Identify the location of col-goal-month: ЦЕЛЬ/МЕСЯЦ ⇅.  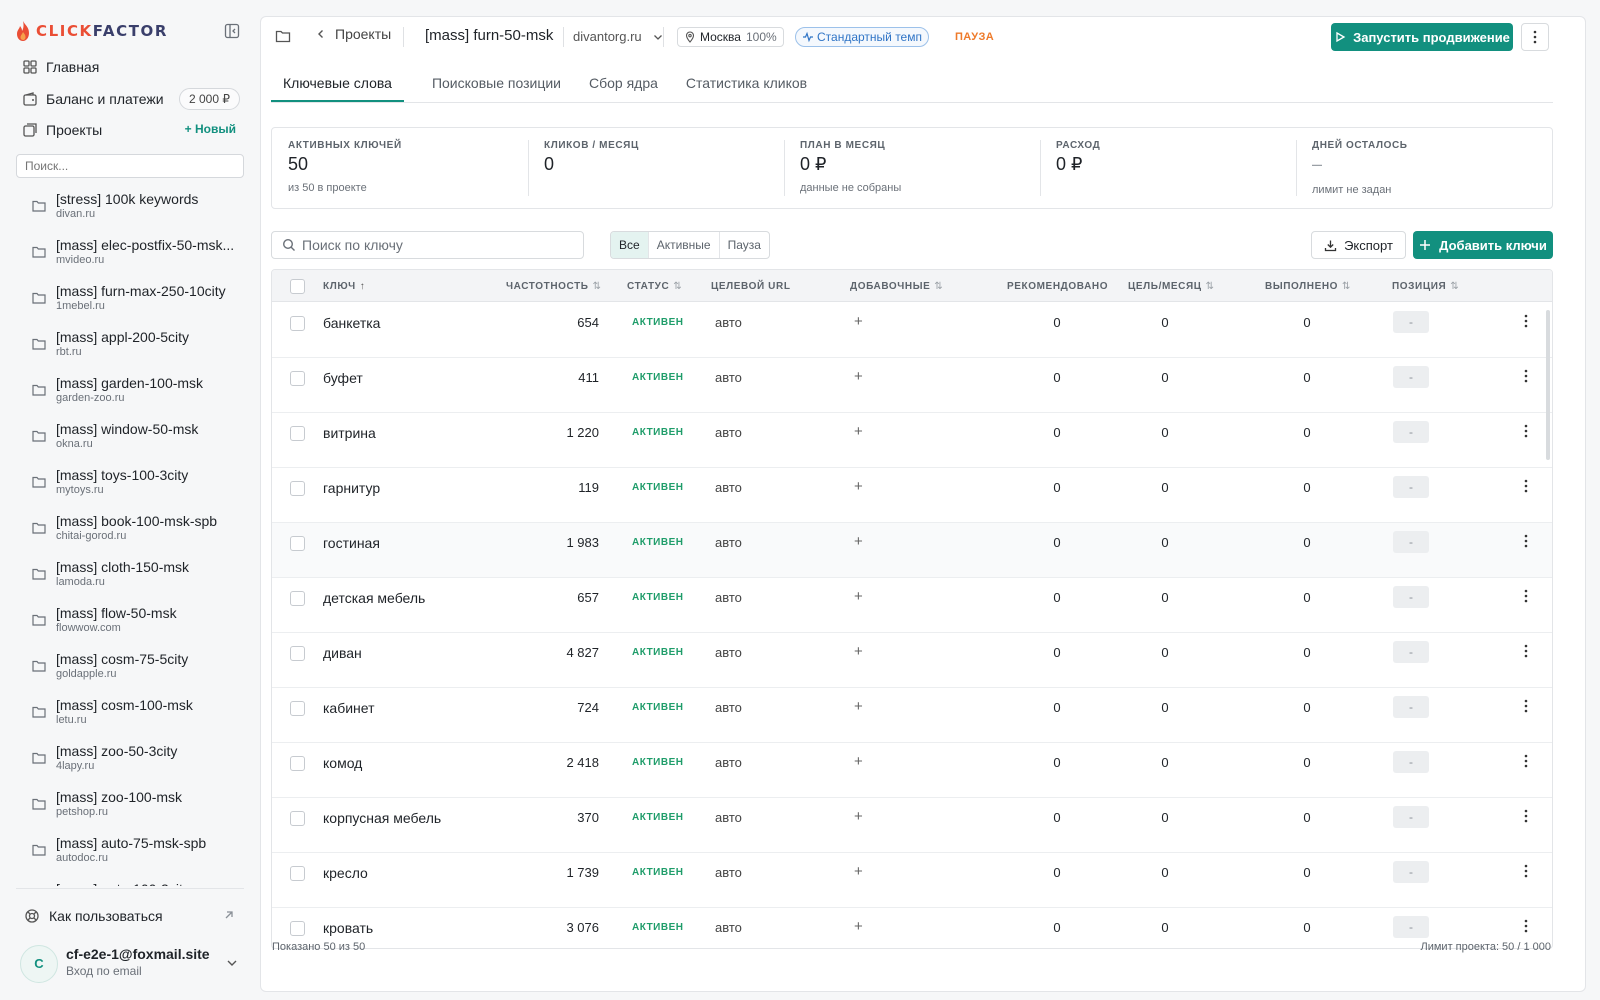
(1171, 286).